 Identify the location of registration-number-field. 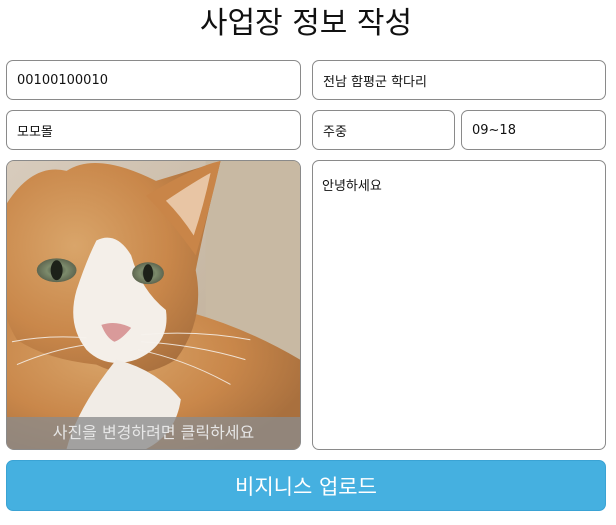
(153, 80).